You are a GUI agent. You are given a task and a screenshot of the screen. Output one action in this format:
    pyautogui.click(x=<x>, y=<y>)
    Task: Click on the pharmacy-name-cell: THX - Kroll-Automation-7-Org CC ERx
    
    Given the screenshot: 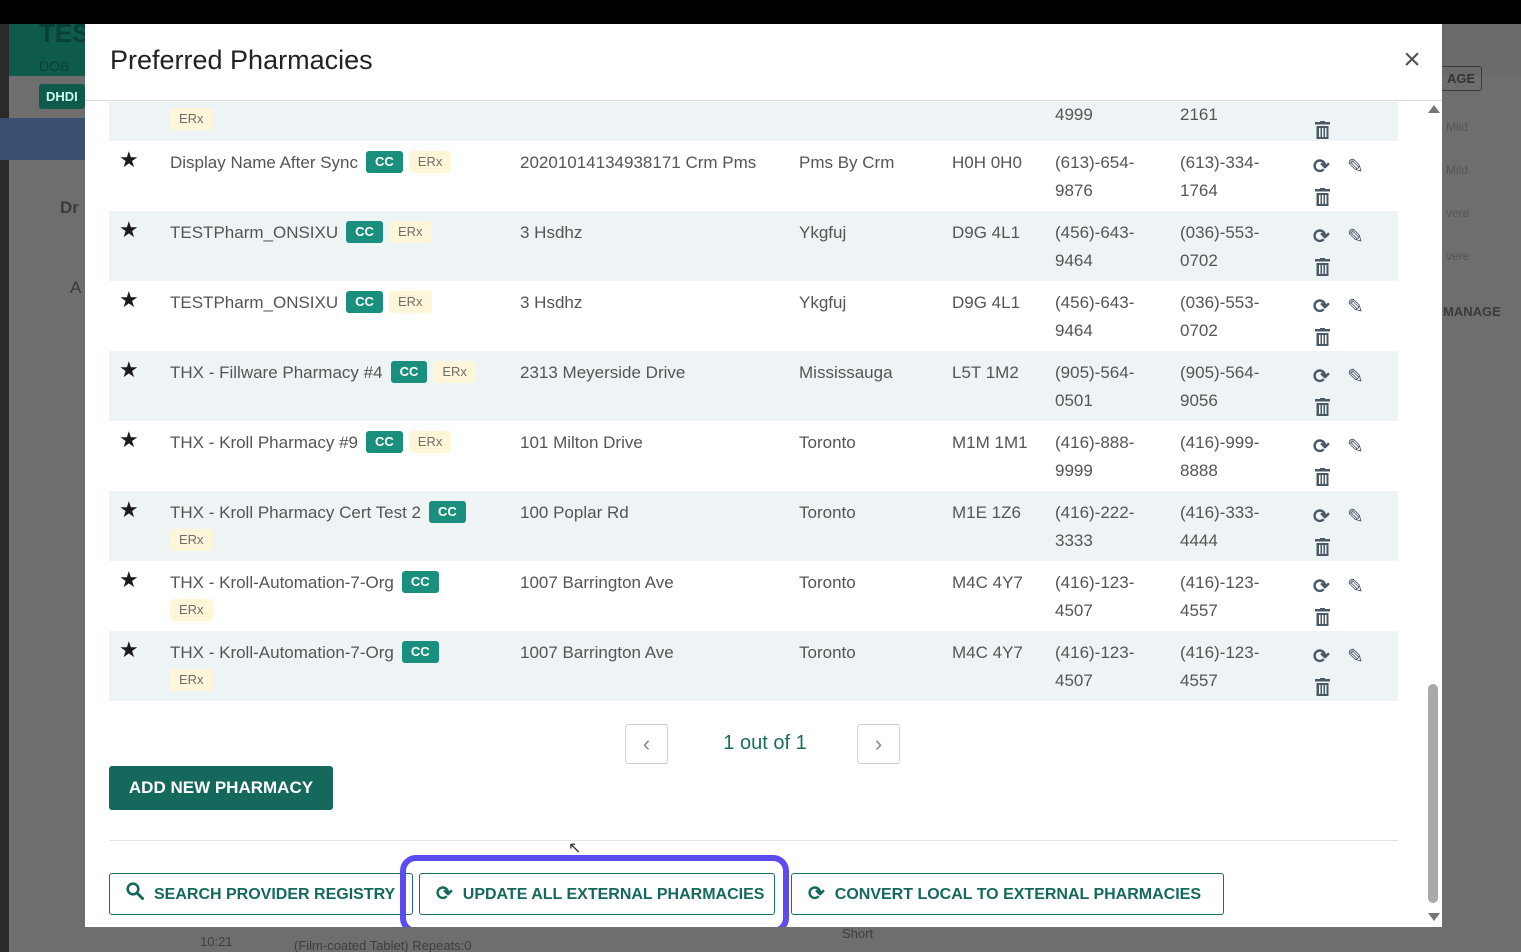 What is the action you would take?
    pyautogui.click(x=335, y=597)
    